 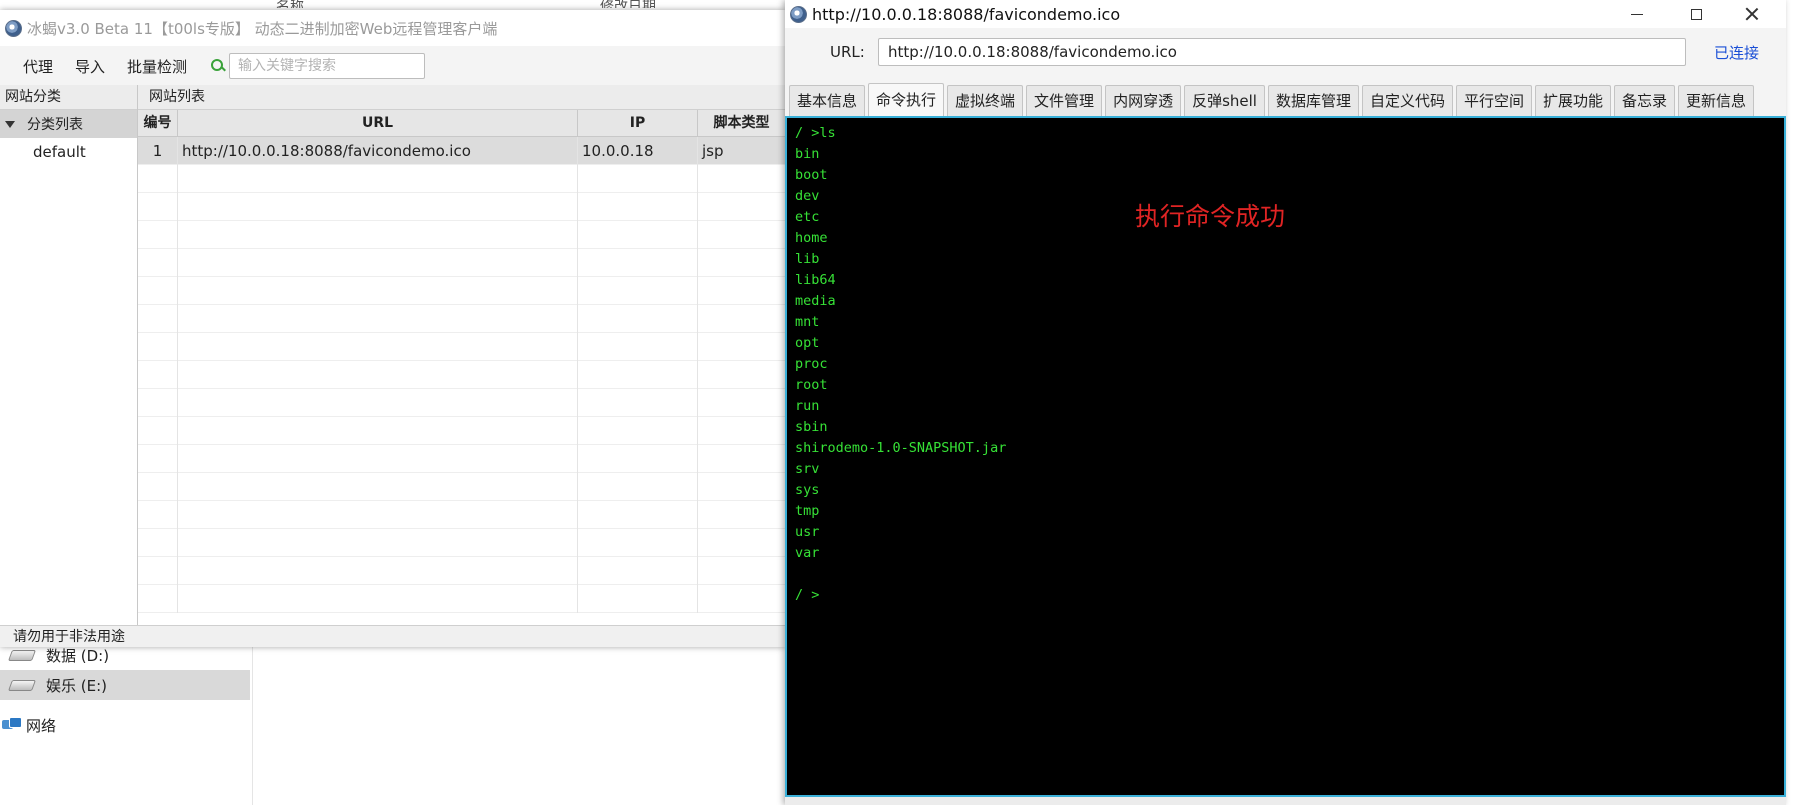 What do you see at coordinates (985, 100) in the screenshot?
I see `tab-3: 虚拟终端` at bounding box center [985, 100].